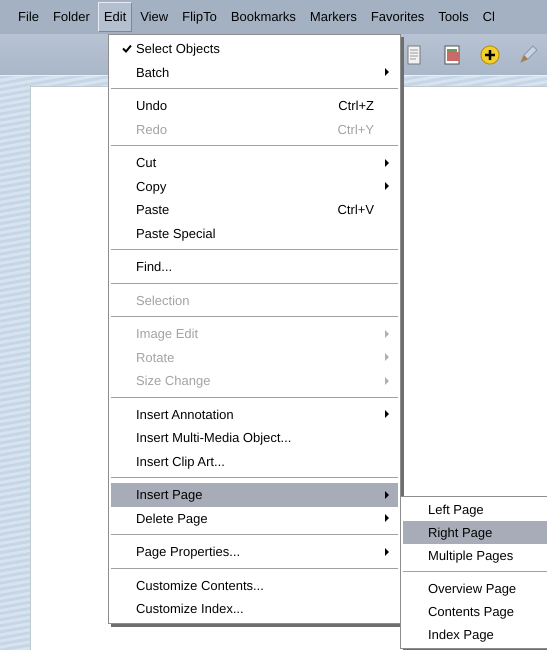 Image resolution: width=547 pixels, height=650 pixels. What do you see at coordinates (488, 17) in the screenshot?
I see `menu-bar-item: Cl` at bounding box center [488, 17].